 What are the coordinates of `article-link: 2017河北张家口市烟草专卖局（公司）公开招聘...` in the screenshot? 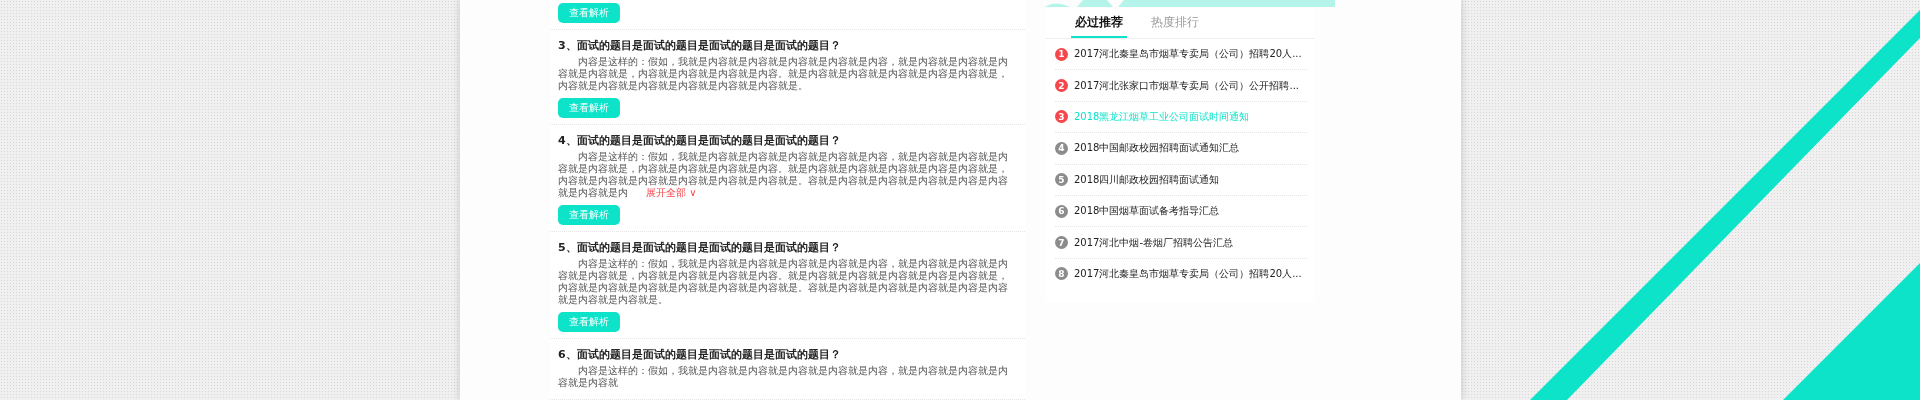 It's located at (1186, 85).